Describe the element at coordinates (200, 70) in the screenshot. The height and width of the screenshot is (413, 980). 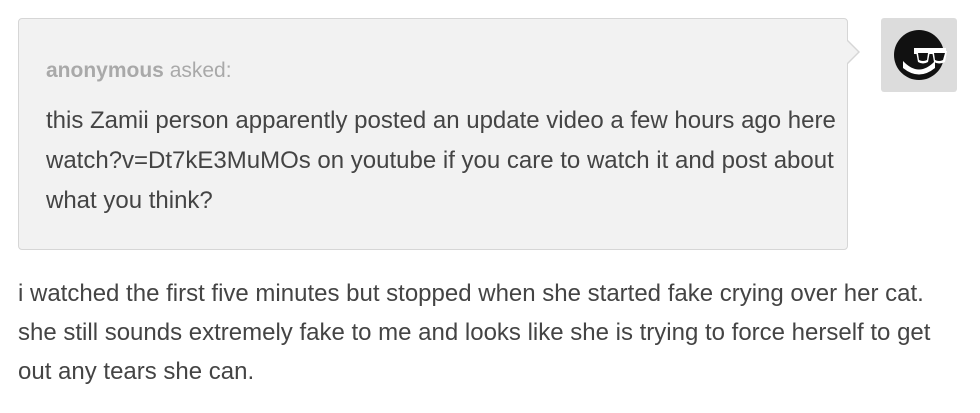
I see `asked-label: asked:` at that location.